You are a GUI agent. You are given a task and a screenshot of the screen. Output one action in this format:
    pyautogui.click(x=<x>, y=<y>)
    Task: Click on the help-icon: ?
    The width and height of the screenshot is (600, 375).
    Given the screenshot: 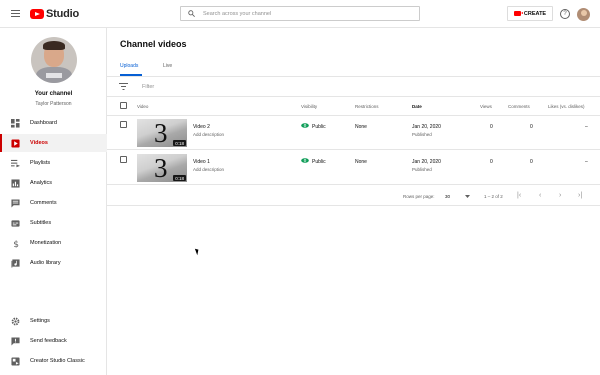 What is the action you would take?
    pyautogui.click(x=565, y=14)
    